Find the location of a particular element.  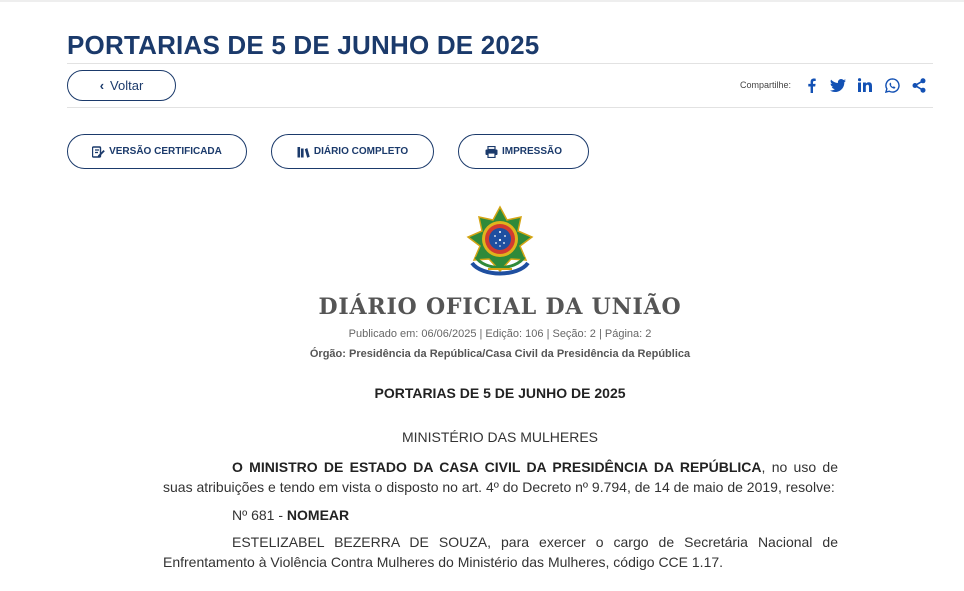

back-button: ‹ Voltar is located at coordinates (121, 85).